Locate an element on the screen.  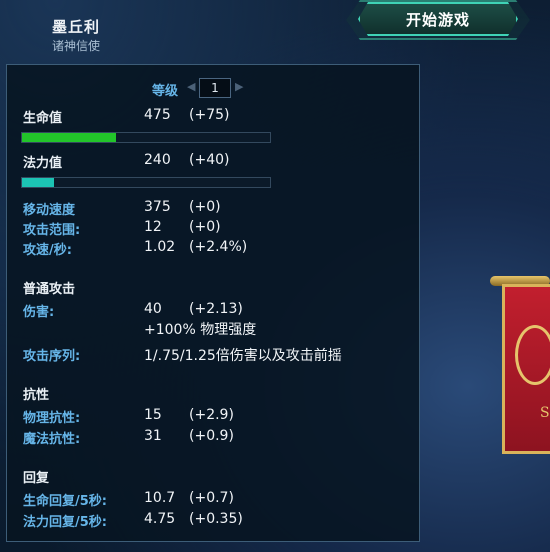
protections-heading-row: 抗性 is located at coordinates (214, 394).